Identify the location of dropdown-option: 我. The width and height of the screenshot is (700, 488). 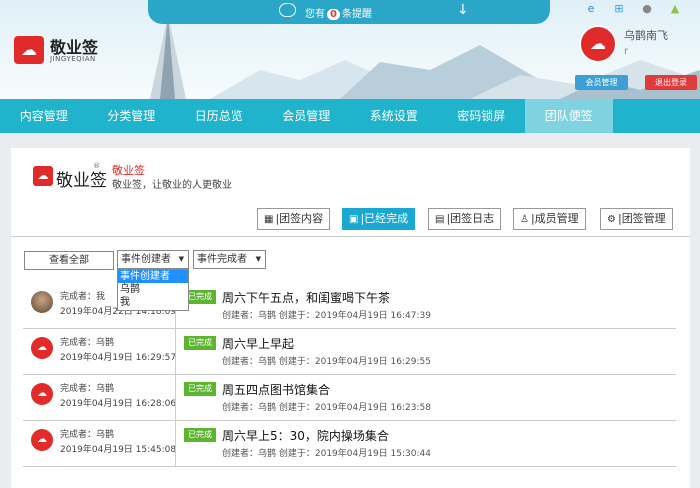
(153, 302).